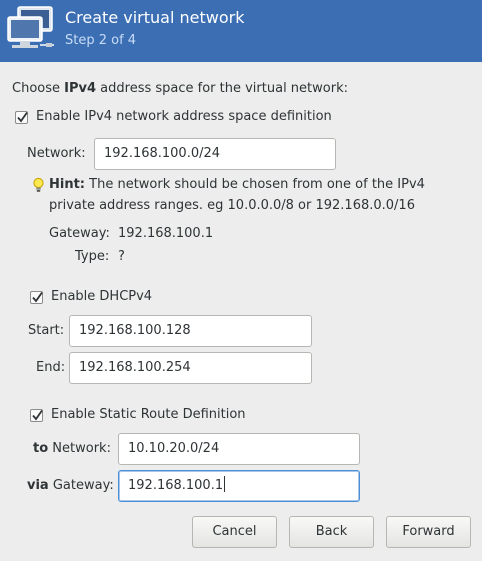  Describe the element at coordinates (121, 256) in the screenshot. I see `type-value: ?` at that location.